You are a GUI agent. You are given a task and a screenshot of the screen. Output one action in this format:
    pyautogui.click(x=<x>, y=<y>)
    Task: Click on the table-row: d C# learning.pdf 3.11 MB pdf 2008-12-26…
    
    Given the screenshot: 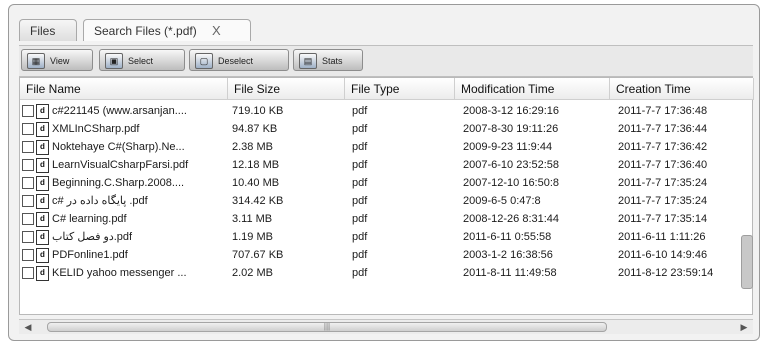 What is the action you would take?
    pyautogui.click(x=386, y=219)
    